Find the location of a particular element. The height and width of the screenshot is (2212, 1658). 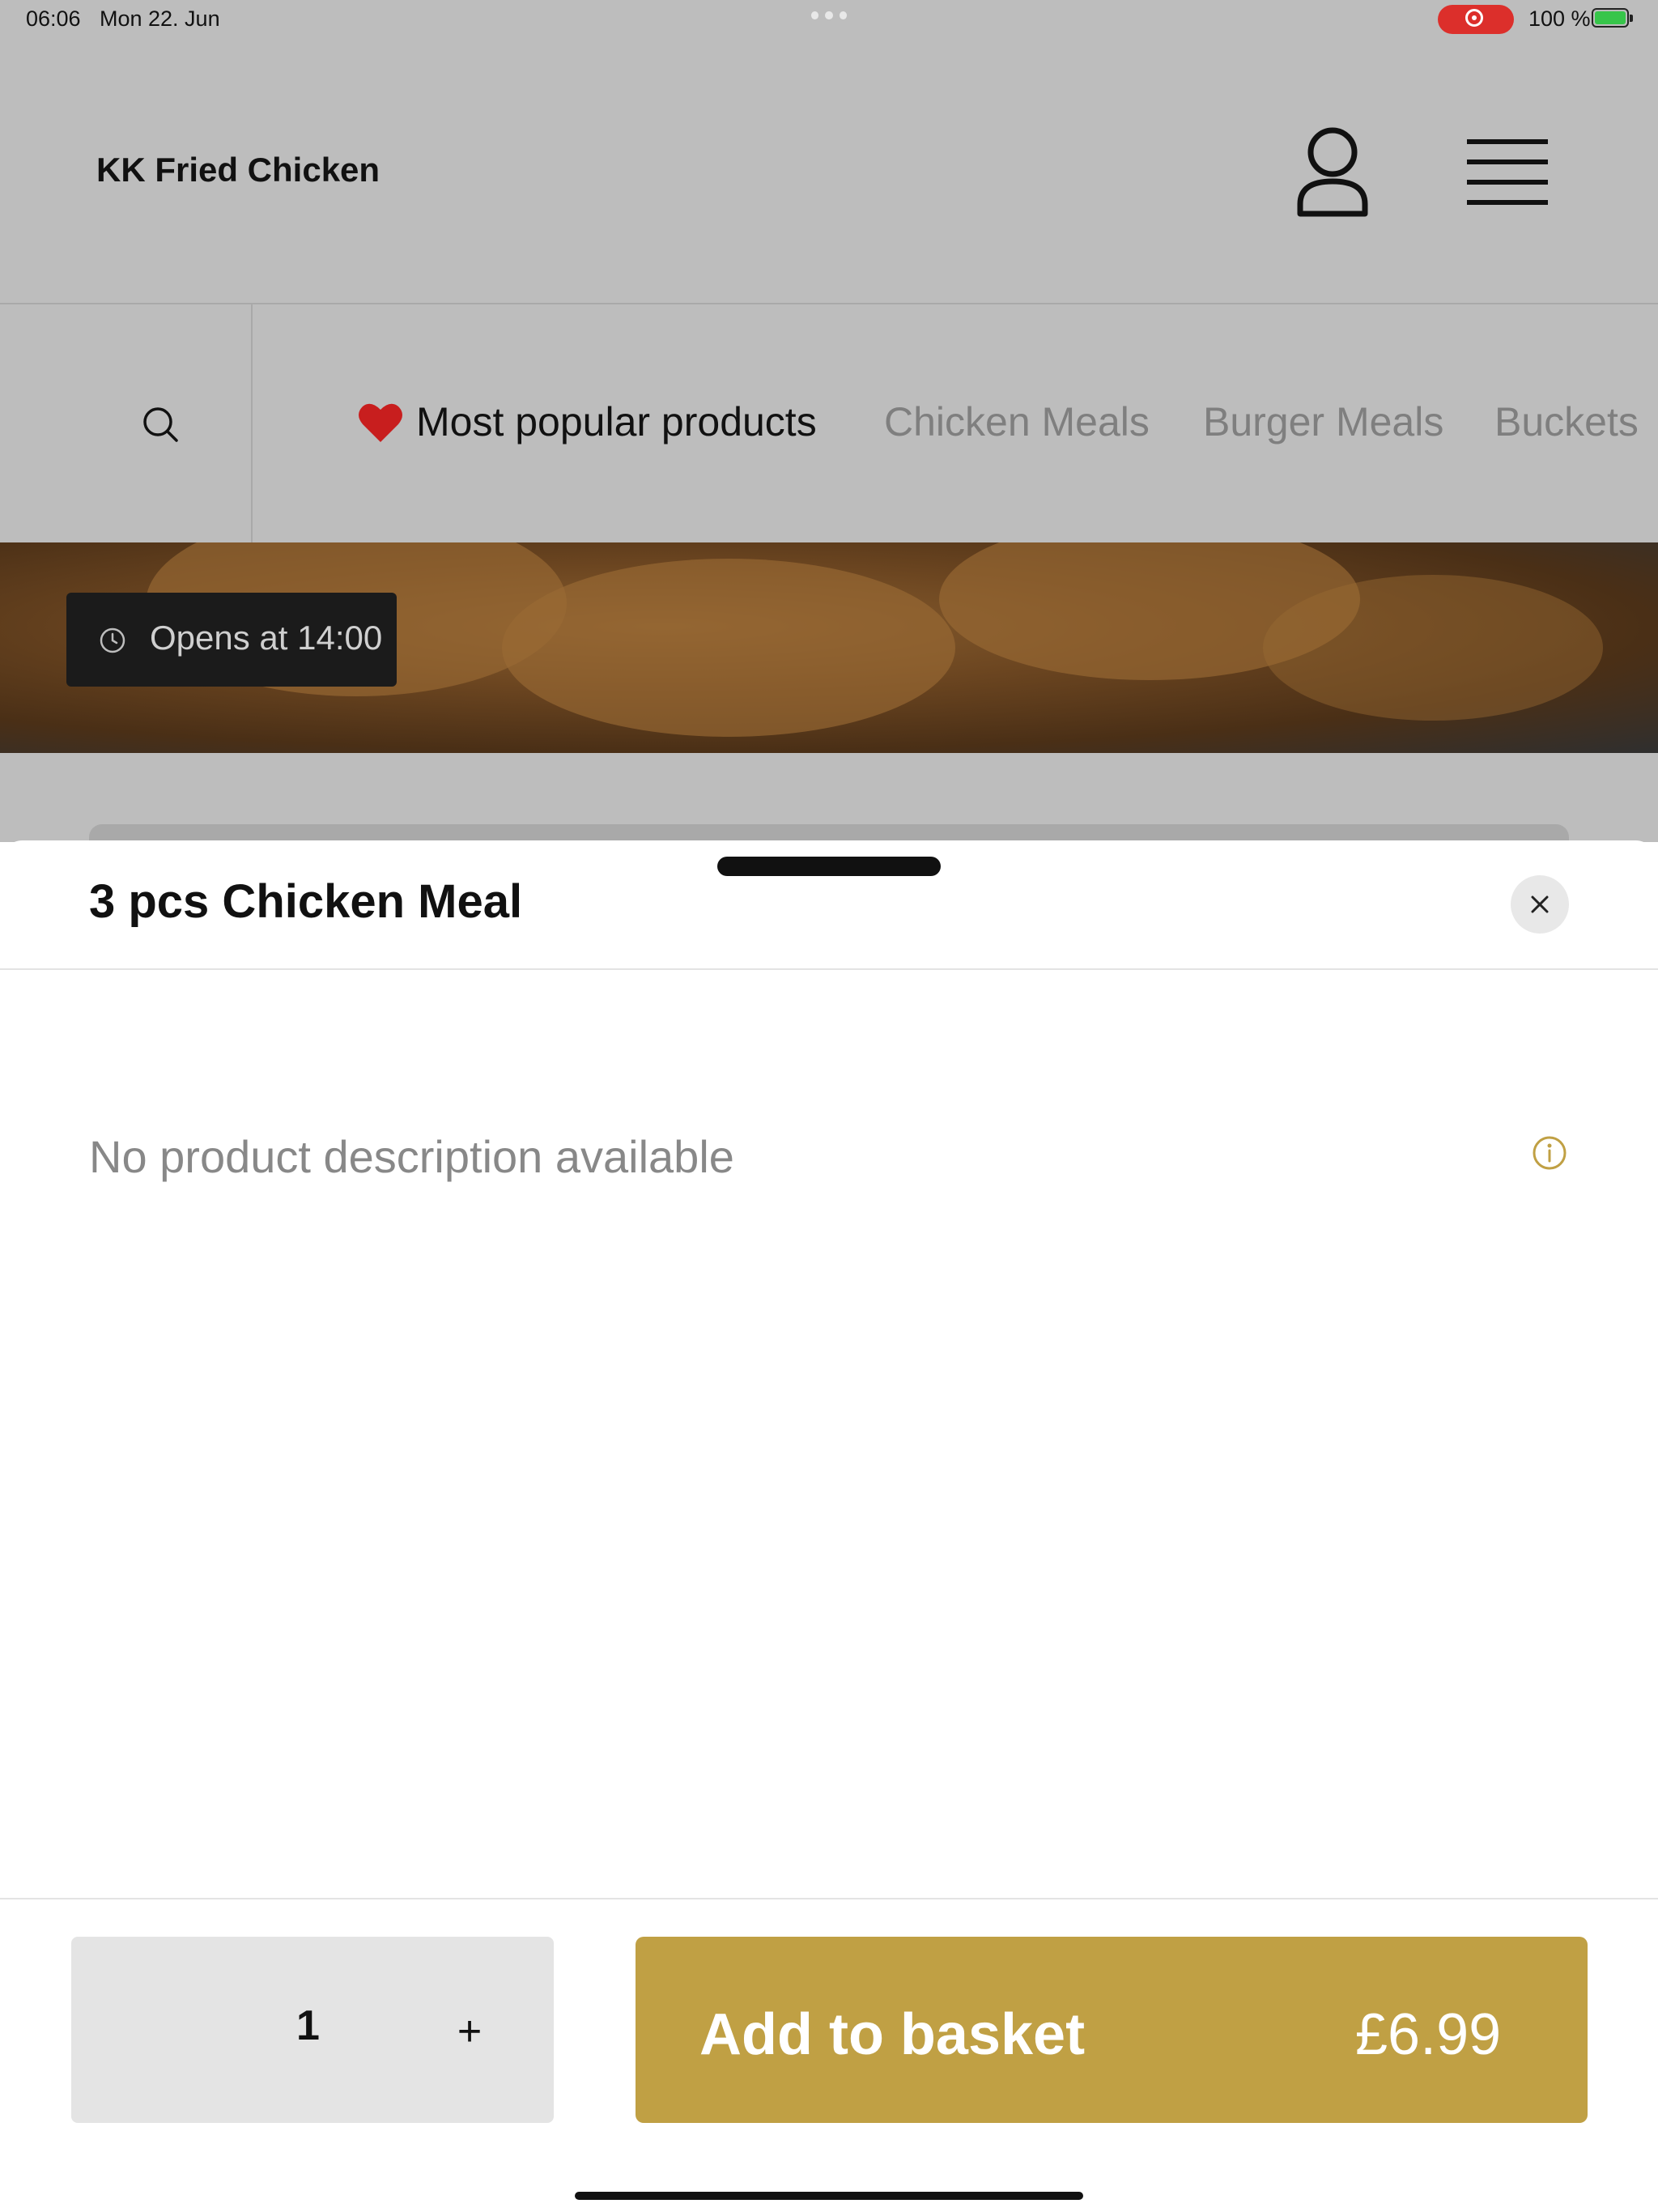

status-time: 06:06 is located at coordinates (53, 19).